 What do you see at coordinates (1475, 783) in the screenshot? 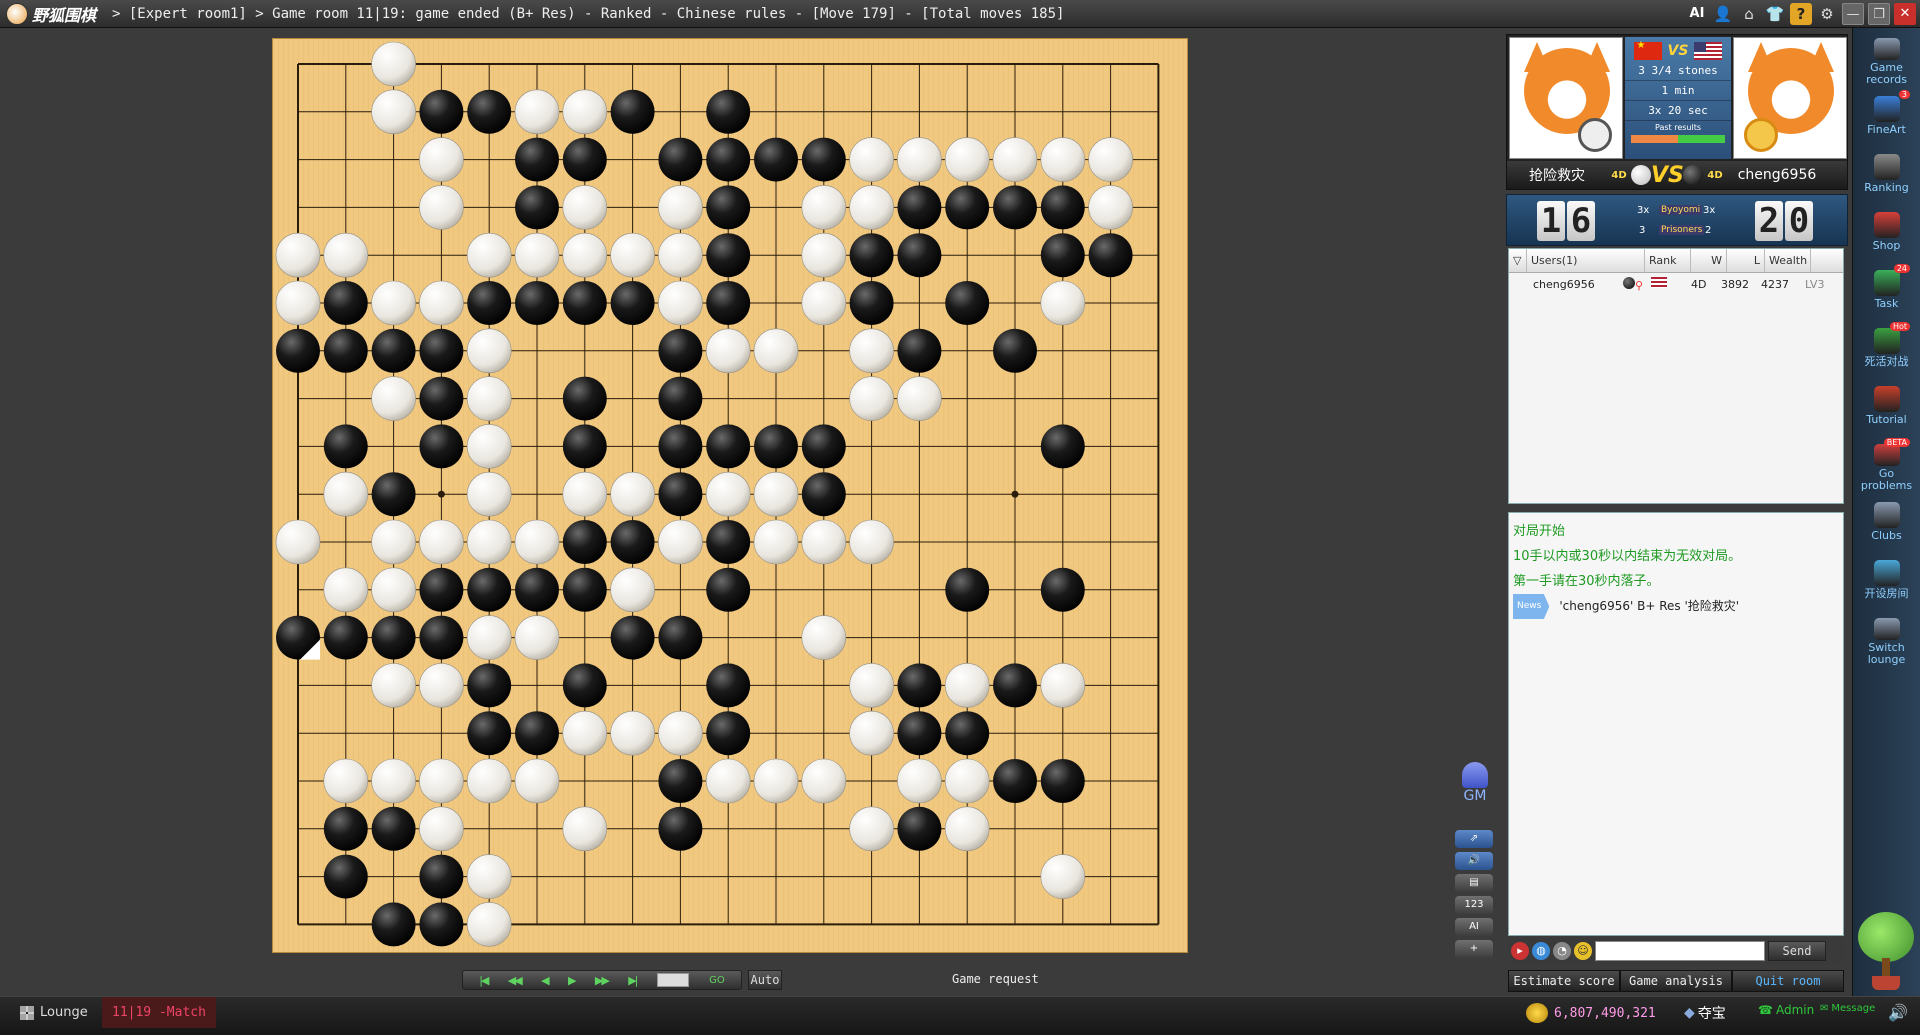
I see `gm-button: GM` at bounding box center [1475, 783].